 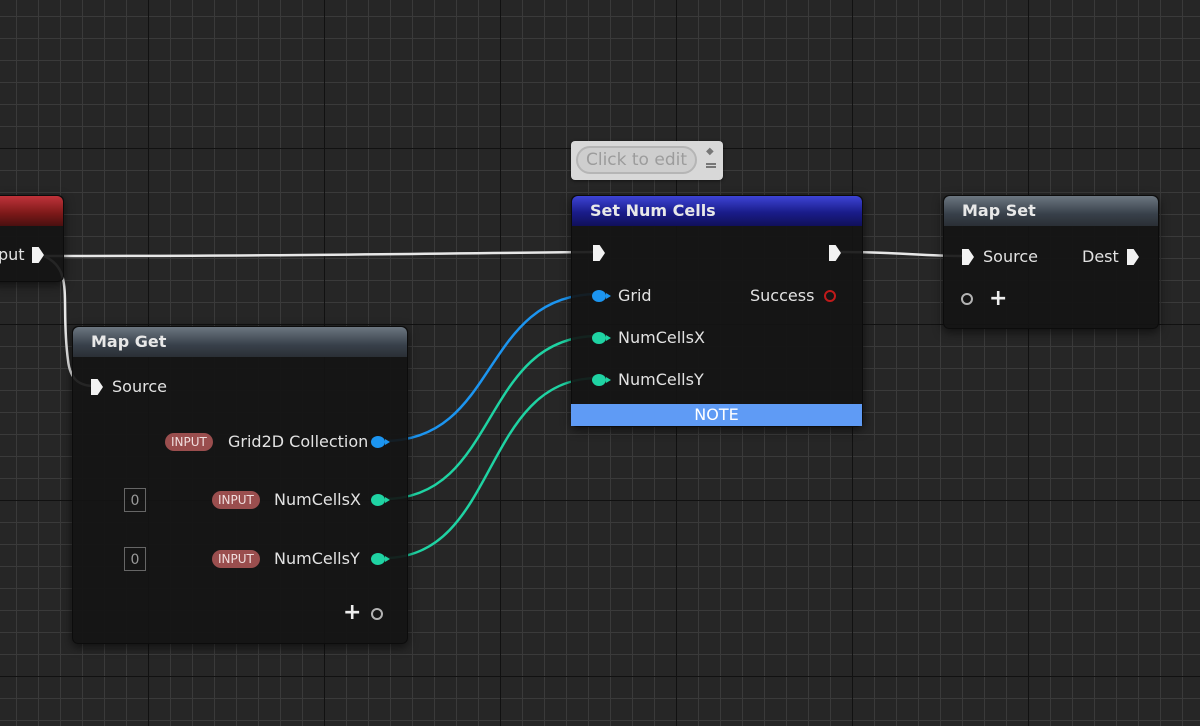 I want to click on cellsx-input-badge: INPUT, so click(x=236, y=500).